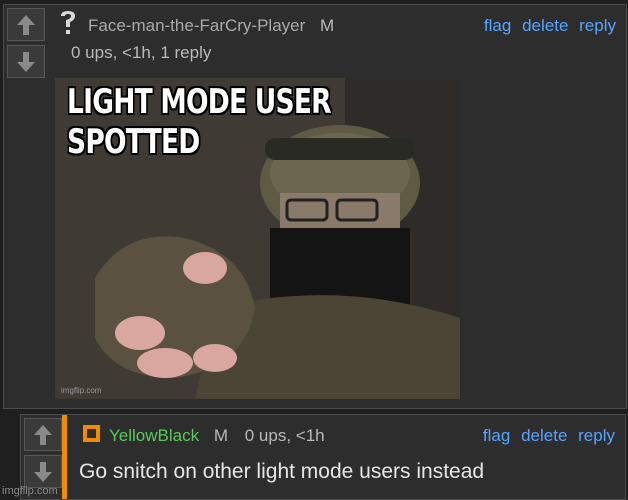  What do you see at coordinates (284, 435) in the screenshot?
I see `comment-stats: 0 ups, <1h` at bounding box center [284, 435].